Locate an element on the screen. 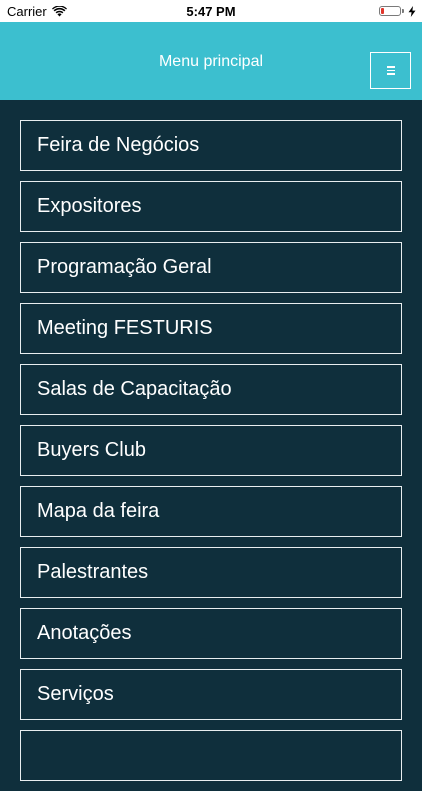  menu-item-palestrantes: Palestrantes is located at coordinates (211, 572).